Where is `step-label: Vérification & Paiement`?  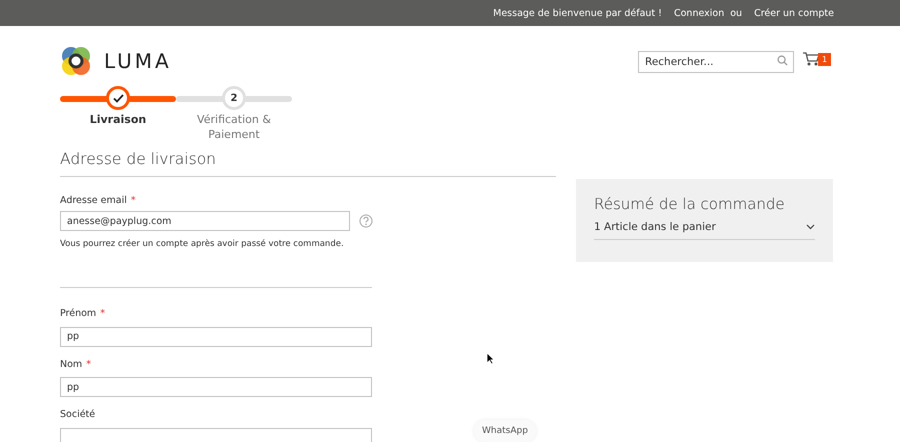
step-label: Vérification & Paiement is located at coordinates (234, 127).